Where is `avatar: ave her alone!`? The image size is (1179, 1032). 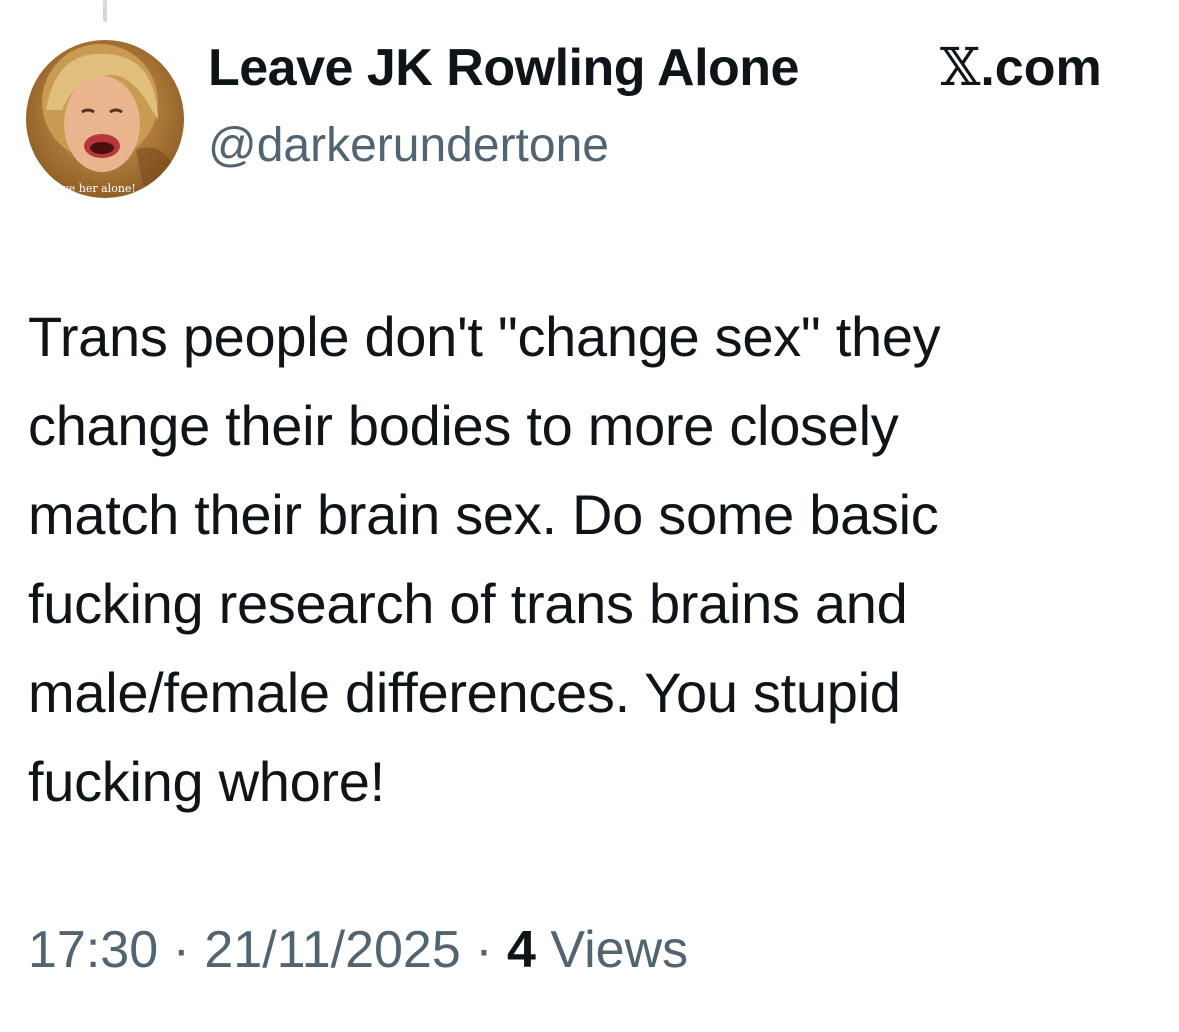
avatar: ave her alone! is located at coordinates (105, 119).